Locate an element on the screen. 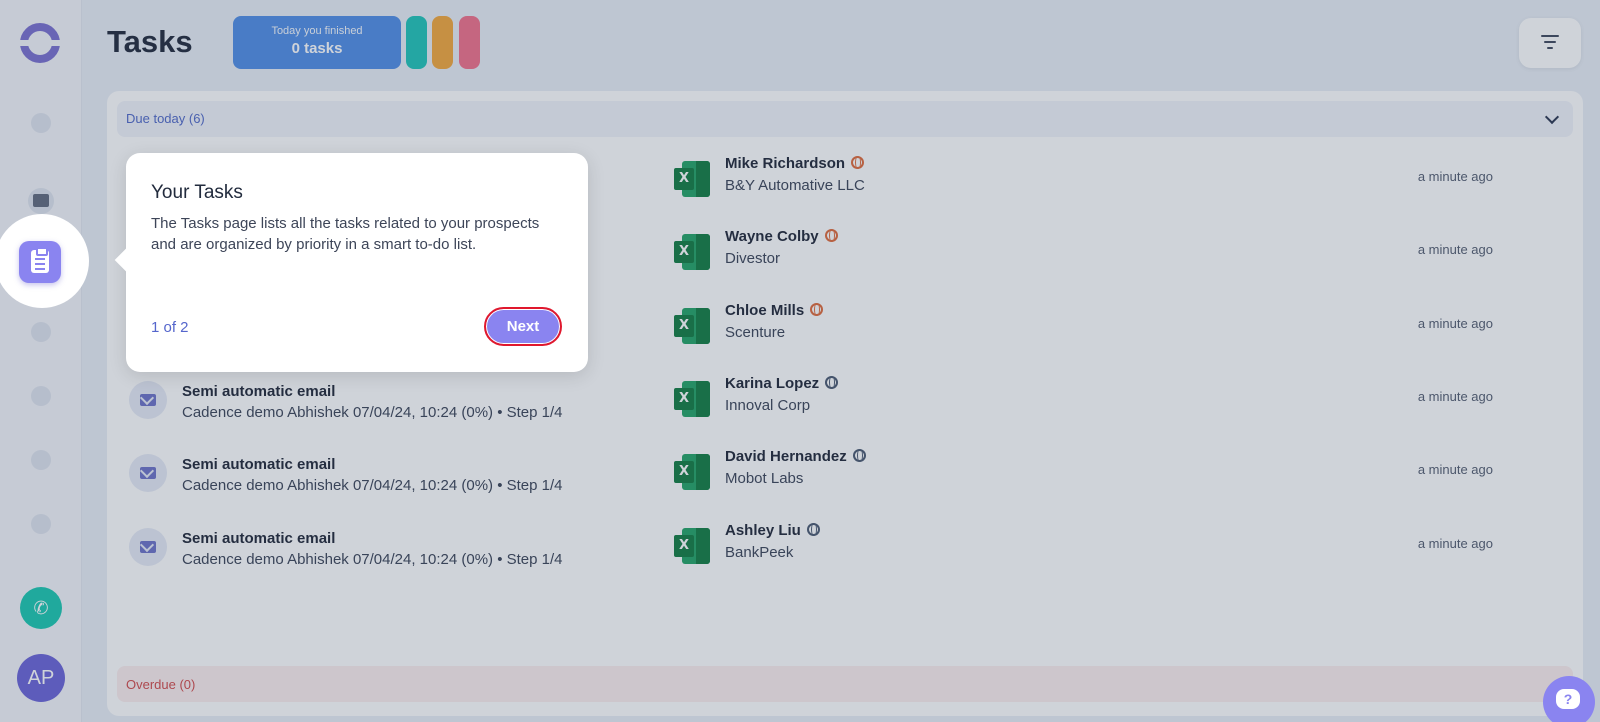  finished-label: Today you finished is located at coordinates (317, 31).